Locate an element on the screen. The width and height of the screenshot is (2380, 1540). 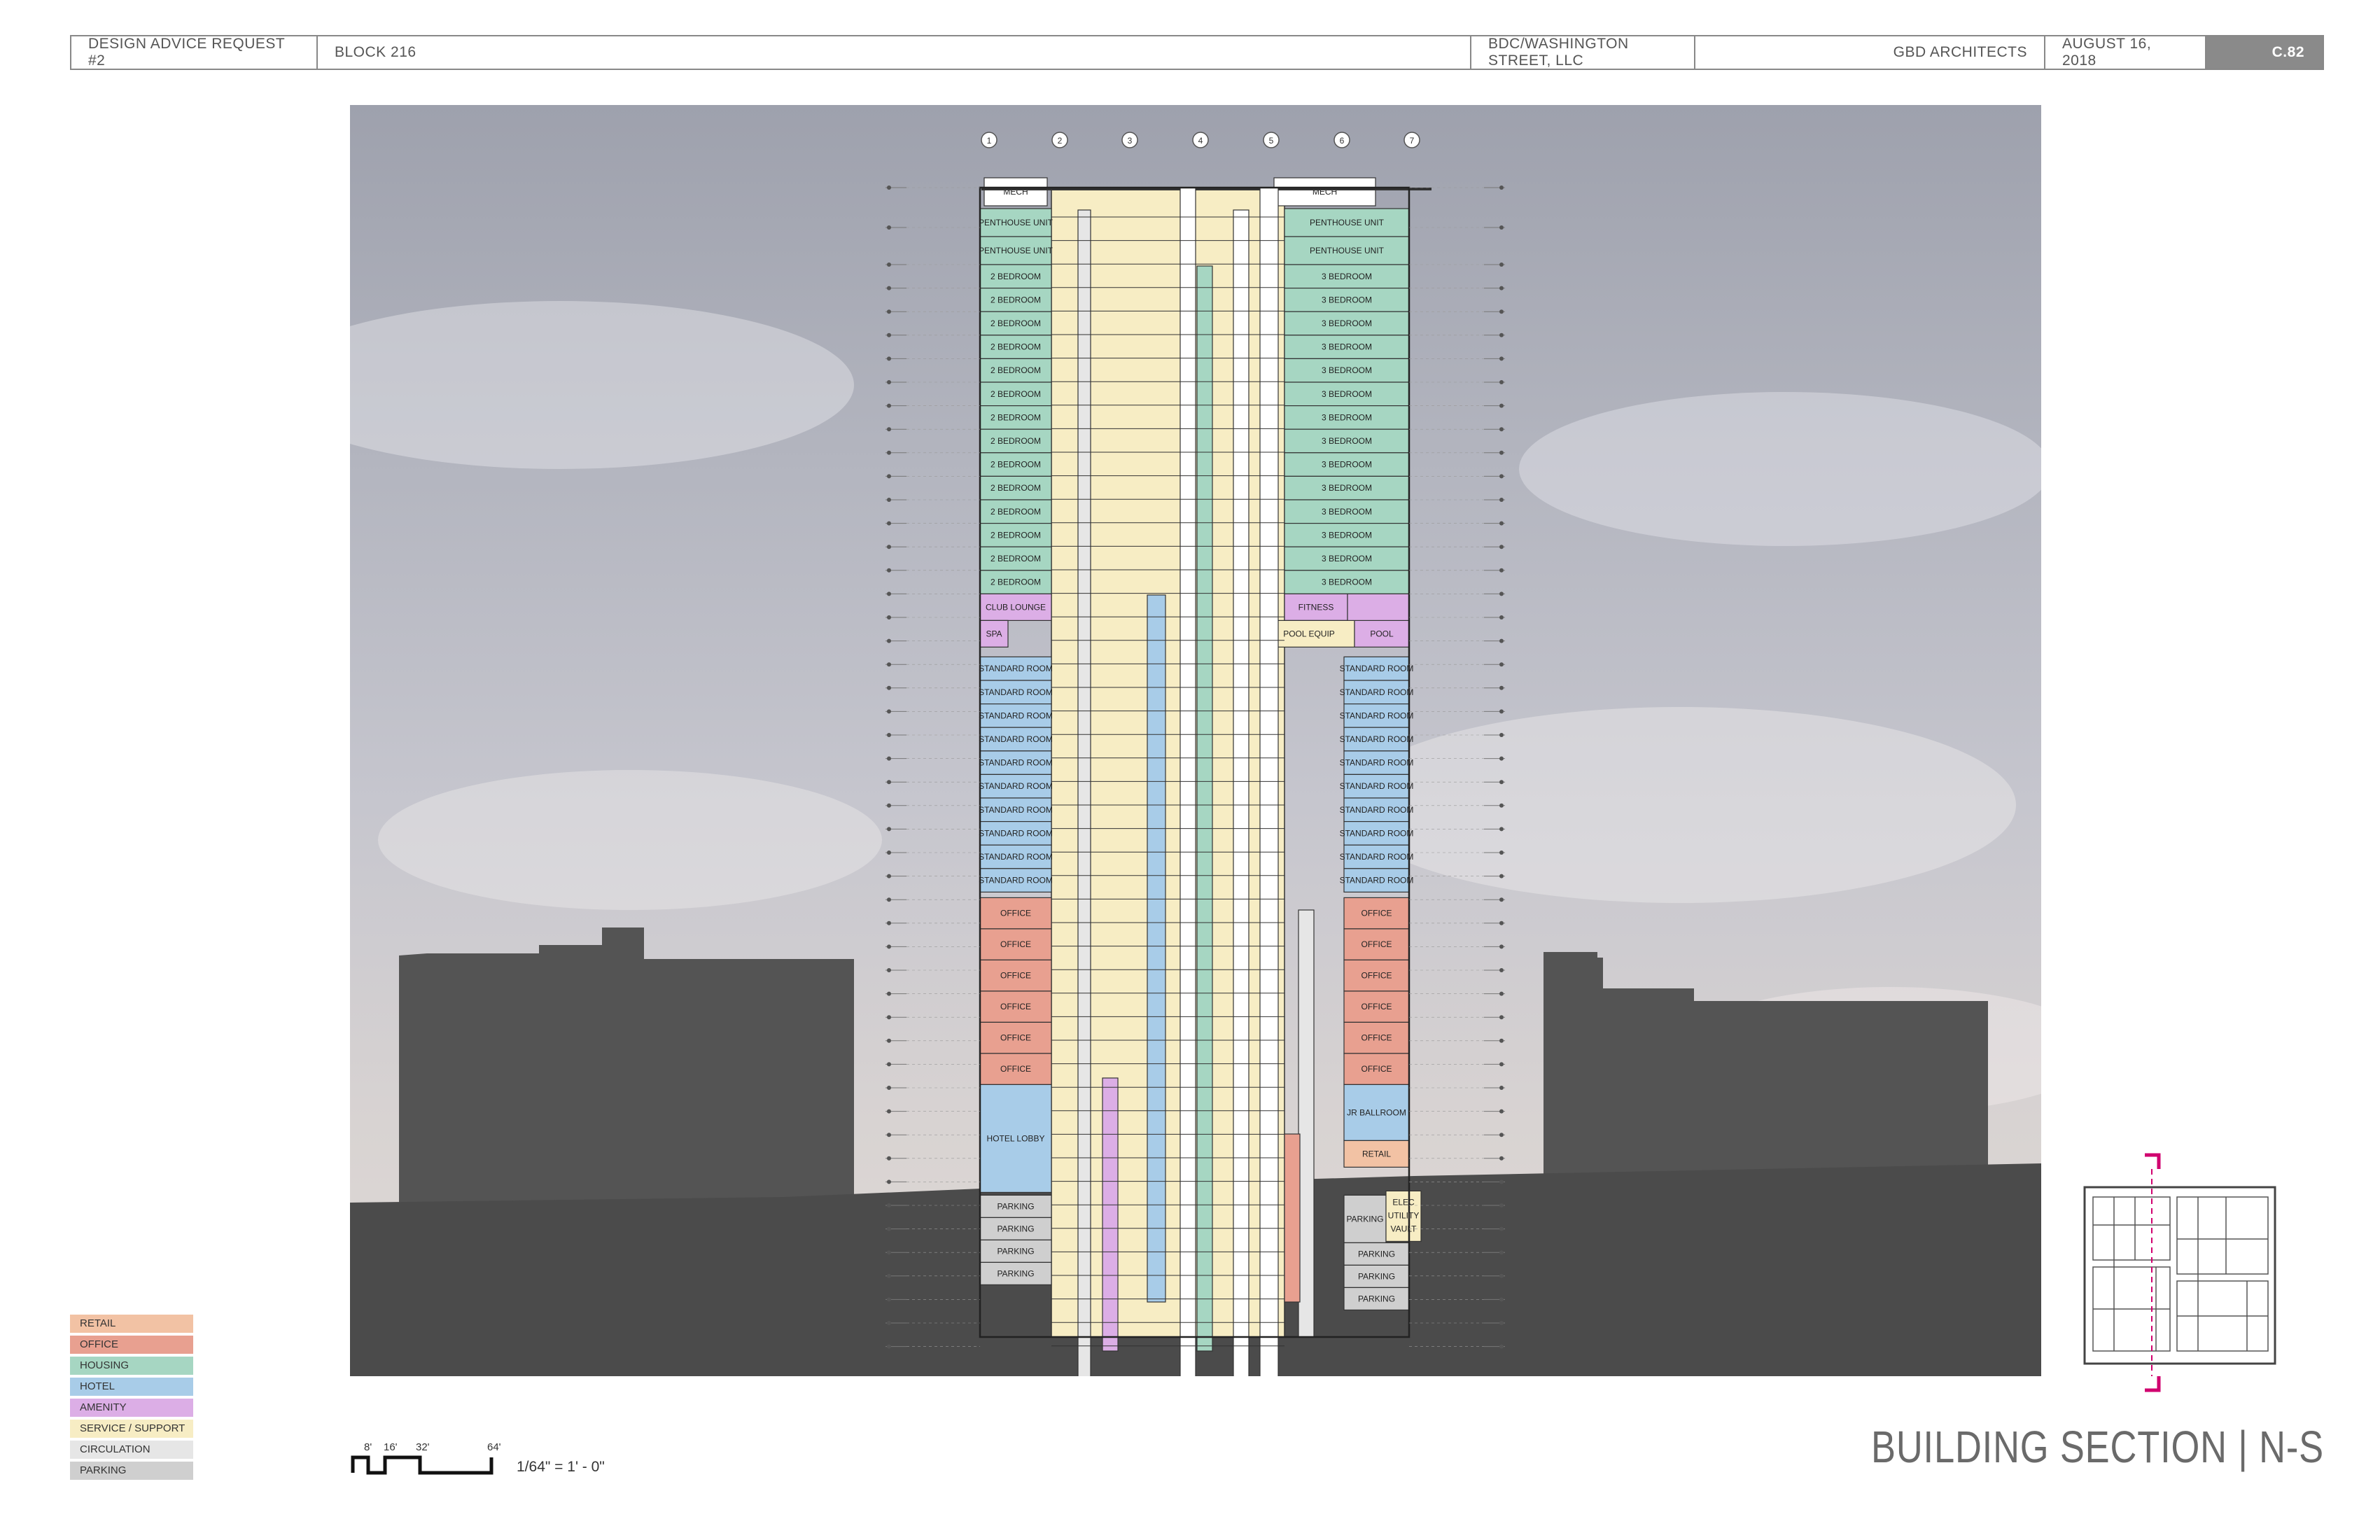
legend-retail: RETAIL is located at coordinates (131, 1324).